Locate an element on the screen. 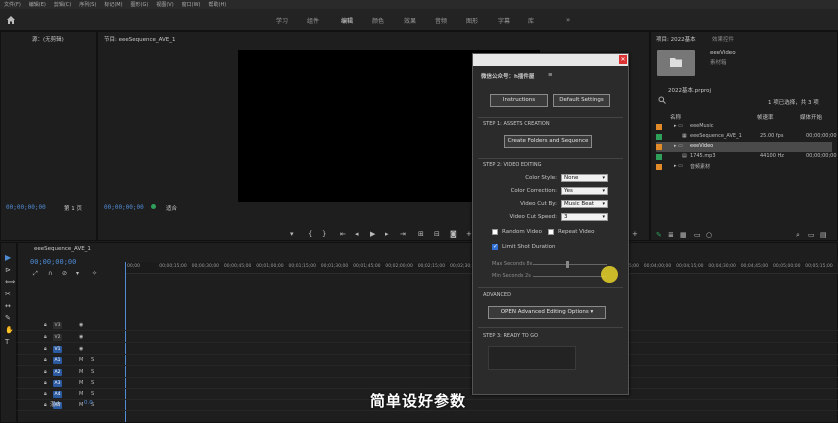 The height and width of the screenshot is (423, 838). menu-help: 帮助(H) is located at coordinates (218, 4).